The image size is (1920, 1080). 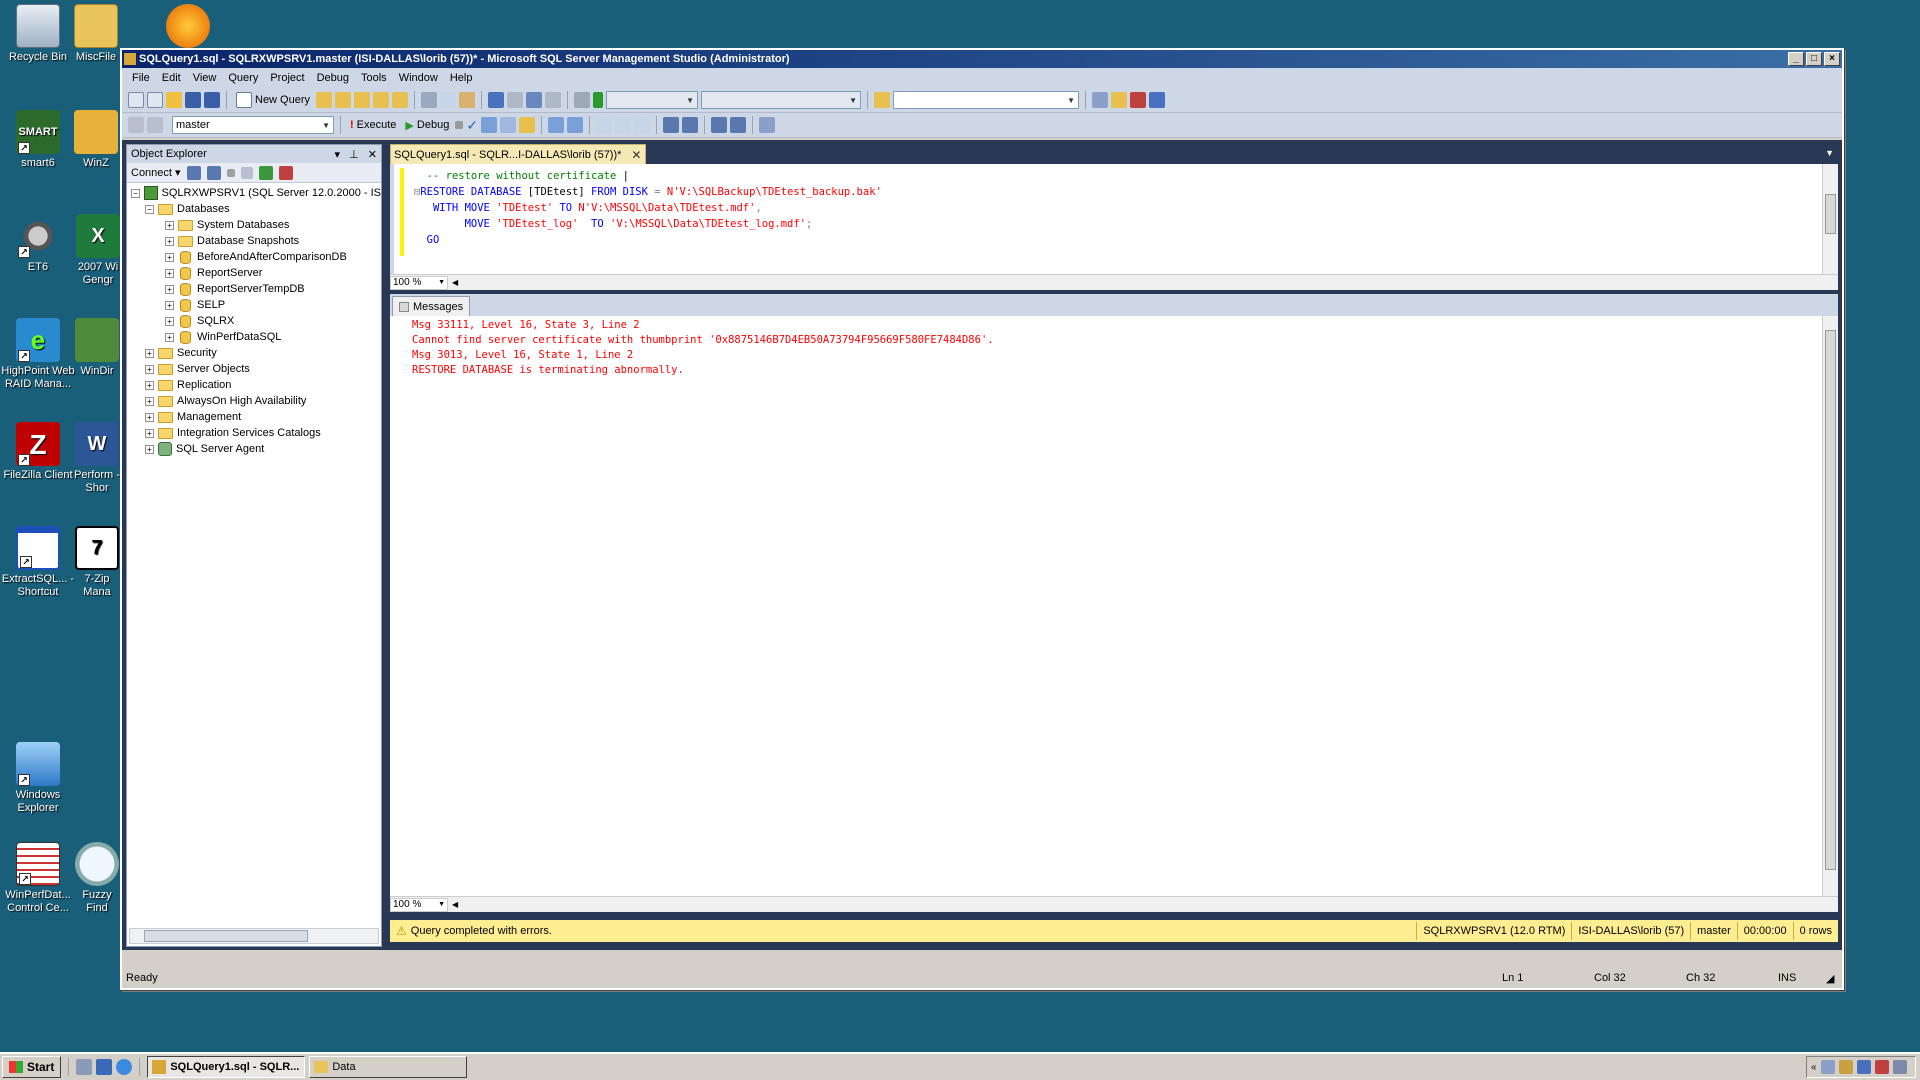 What do you see at coordinates (1827, 1067) in the screenshot?
I see `network-icon` at bounding box center [1827, 1067].